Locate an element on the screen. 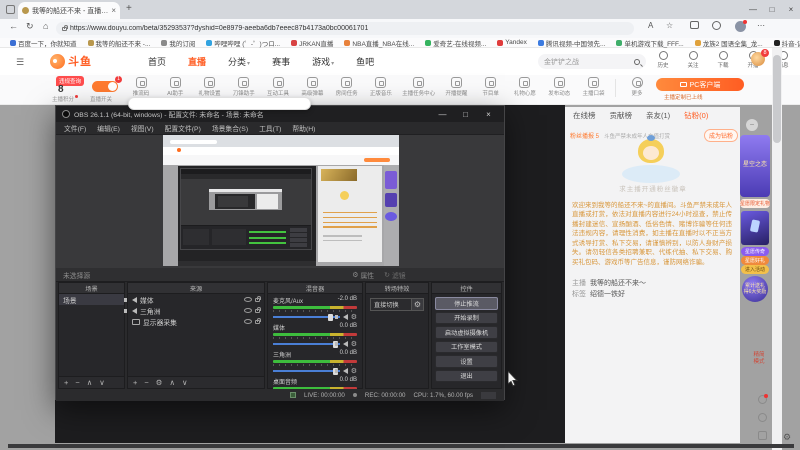 The image size is (800, 450). start-recording-button: 开始录制 is located at coordinates (466, 317).